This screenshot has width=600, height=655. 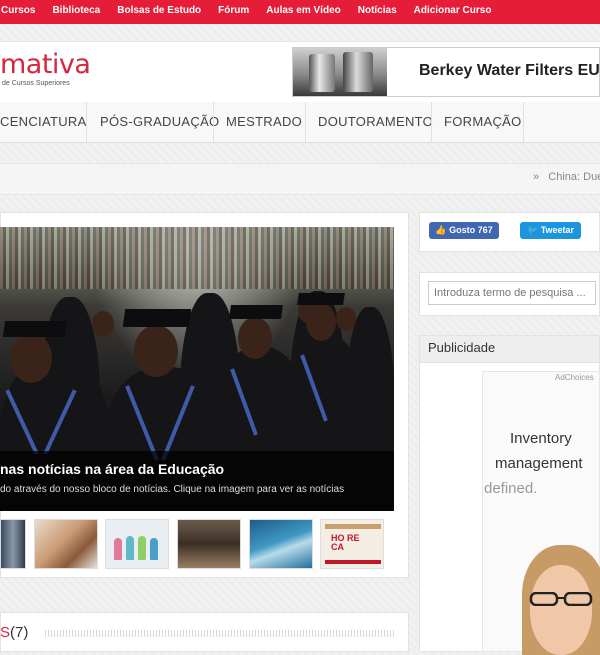 What do you see at coordinates (5, 632) in the screenshot?
I see `latest-label: S` at bounding box center [5, 632].